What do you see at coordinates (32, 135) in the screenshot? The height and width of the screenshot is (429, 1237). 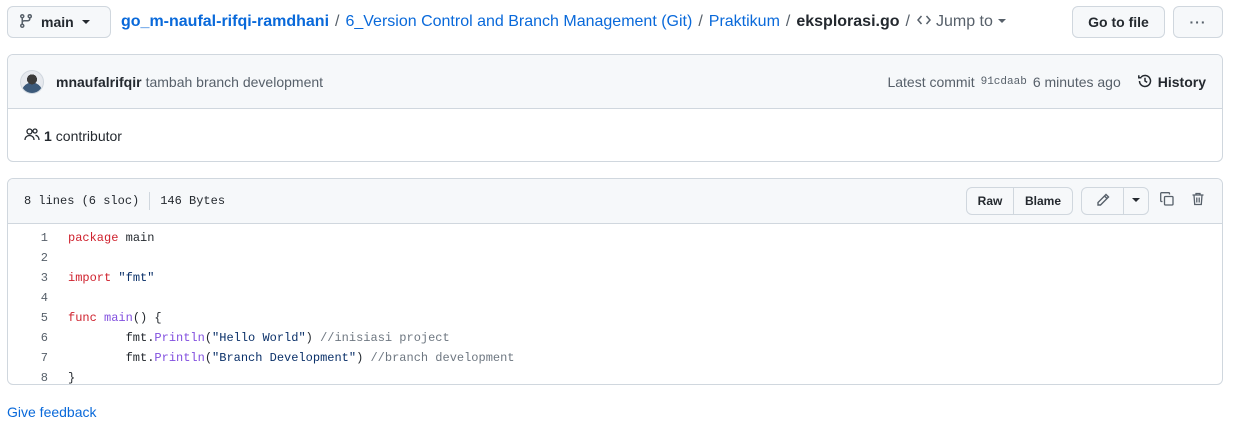 I see `people-icon` at bounding box center [32, 135].